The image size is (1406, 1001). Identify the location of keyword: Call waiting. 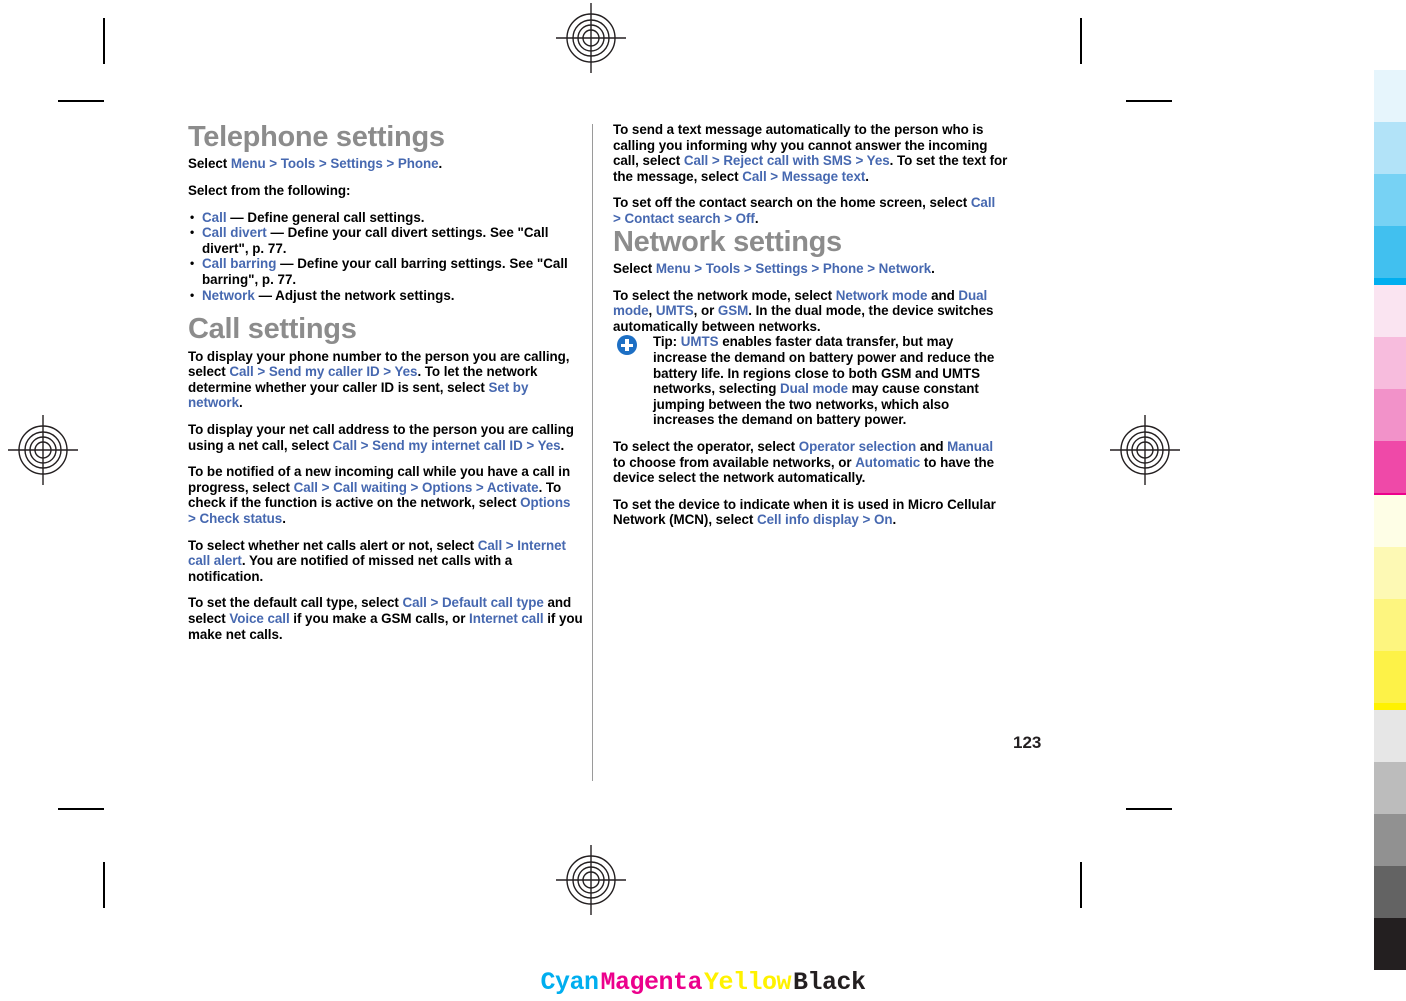
(370, 487).